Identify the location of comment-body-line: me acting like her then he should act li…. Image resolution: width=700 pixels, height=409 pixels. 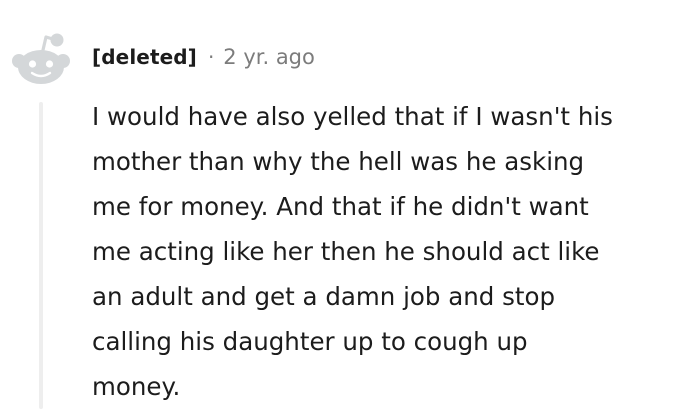
(346, 251).